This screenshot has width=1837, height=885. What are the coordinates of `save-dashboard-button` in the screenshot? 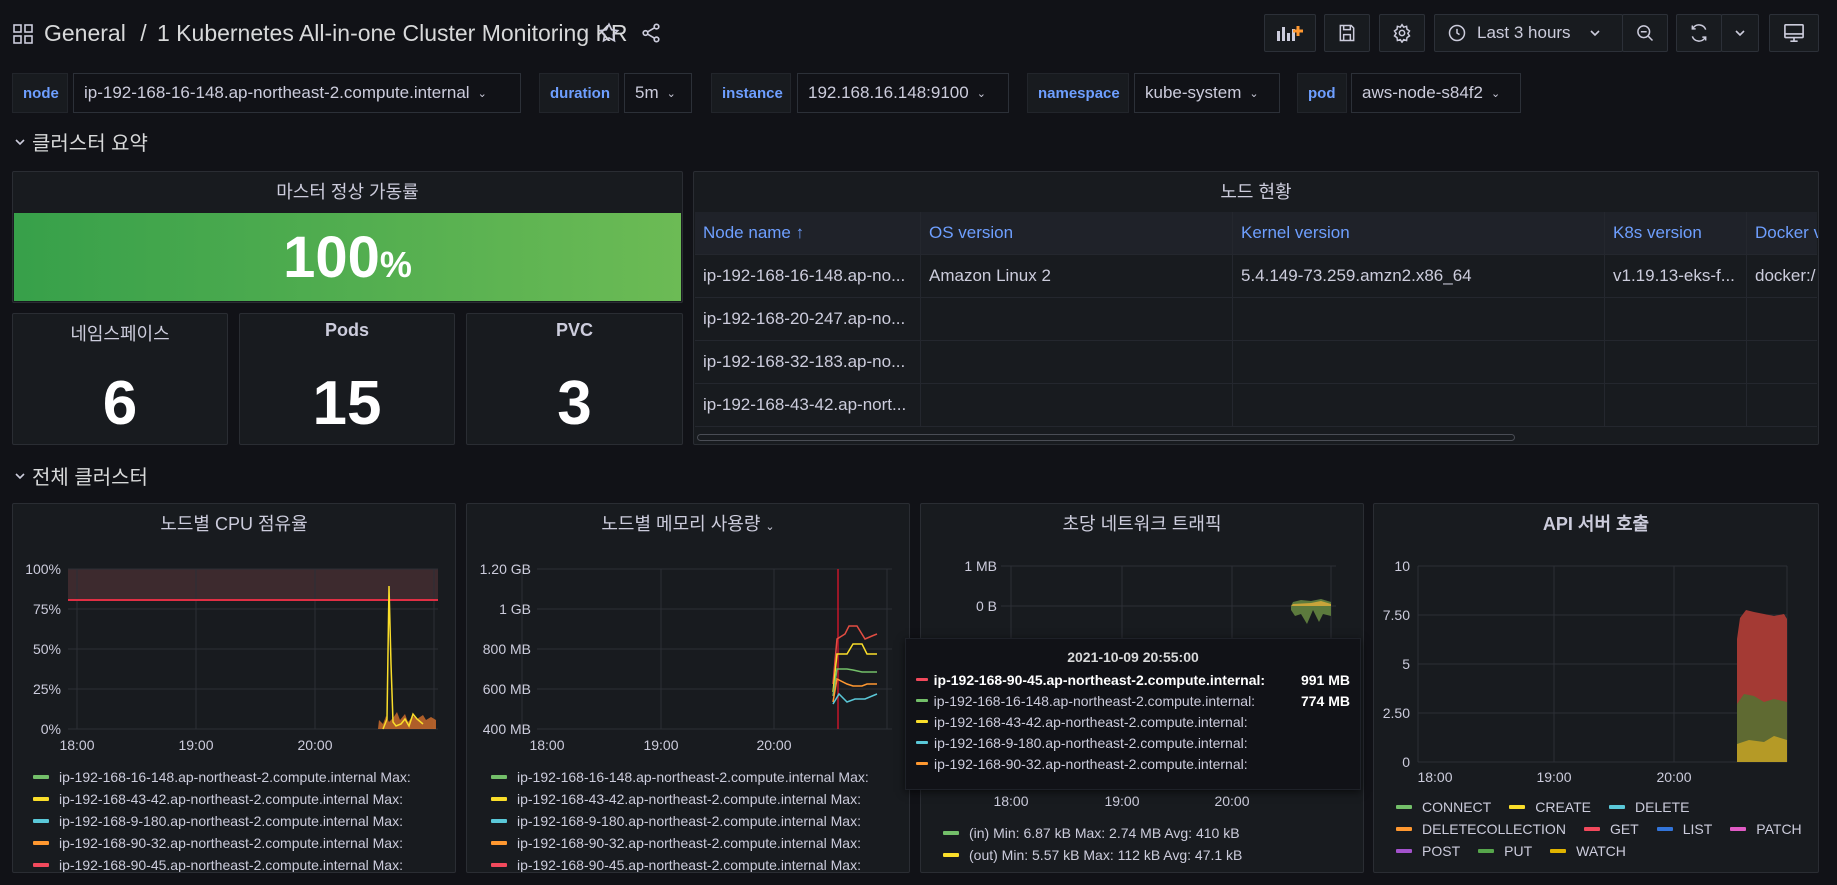 It's located at (1347, 33).